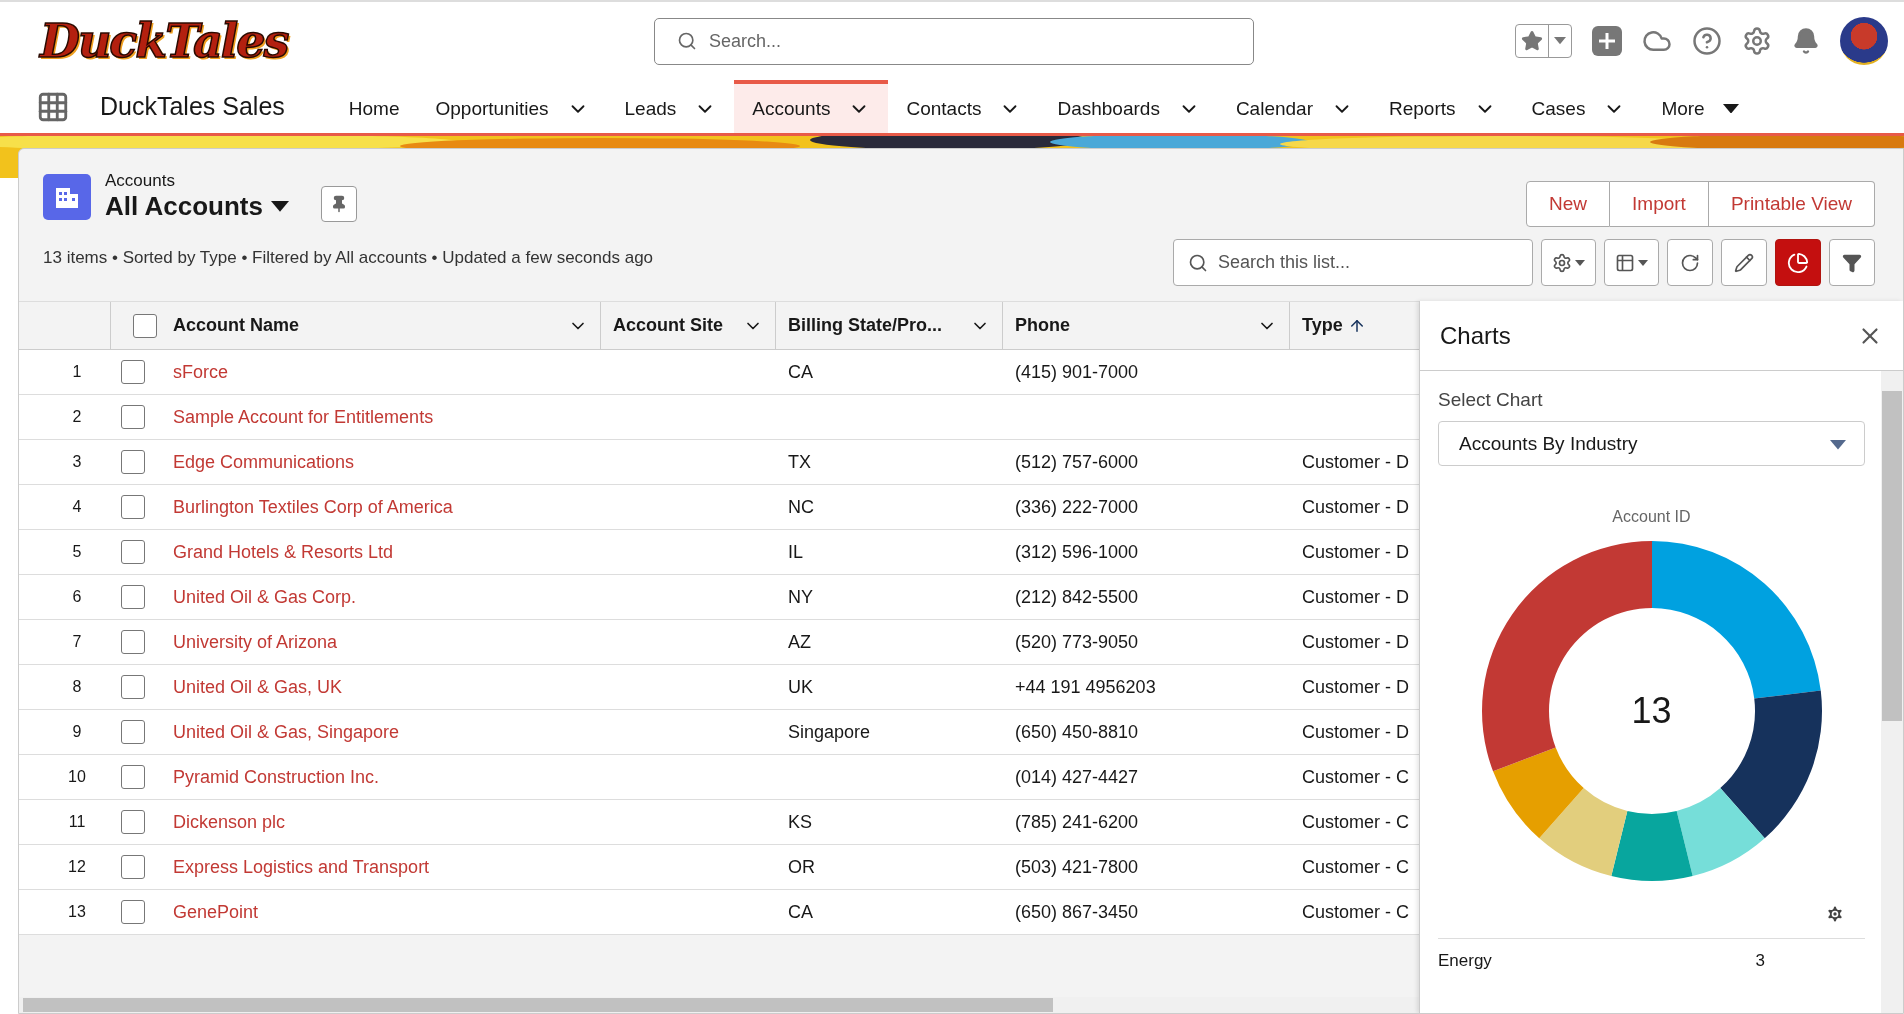 The image size is (1904, 1014). Describe the element at coordinates (1651, 517) in the screenshot. I see `chart-title: Account ID` at that location.